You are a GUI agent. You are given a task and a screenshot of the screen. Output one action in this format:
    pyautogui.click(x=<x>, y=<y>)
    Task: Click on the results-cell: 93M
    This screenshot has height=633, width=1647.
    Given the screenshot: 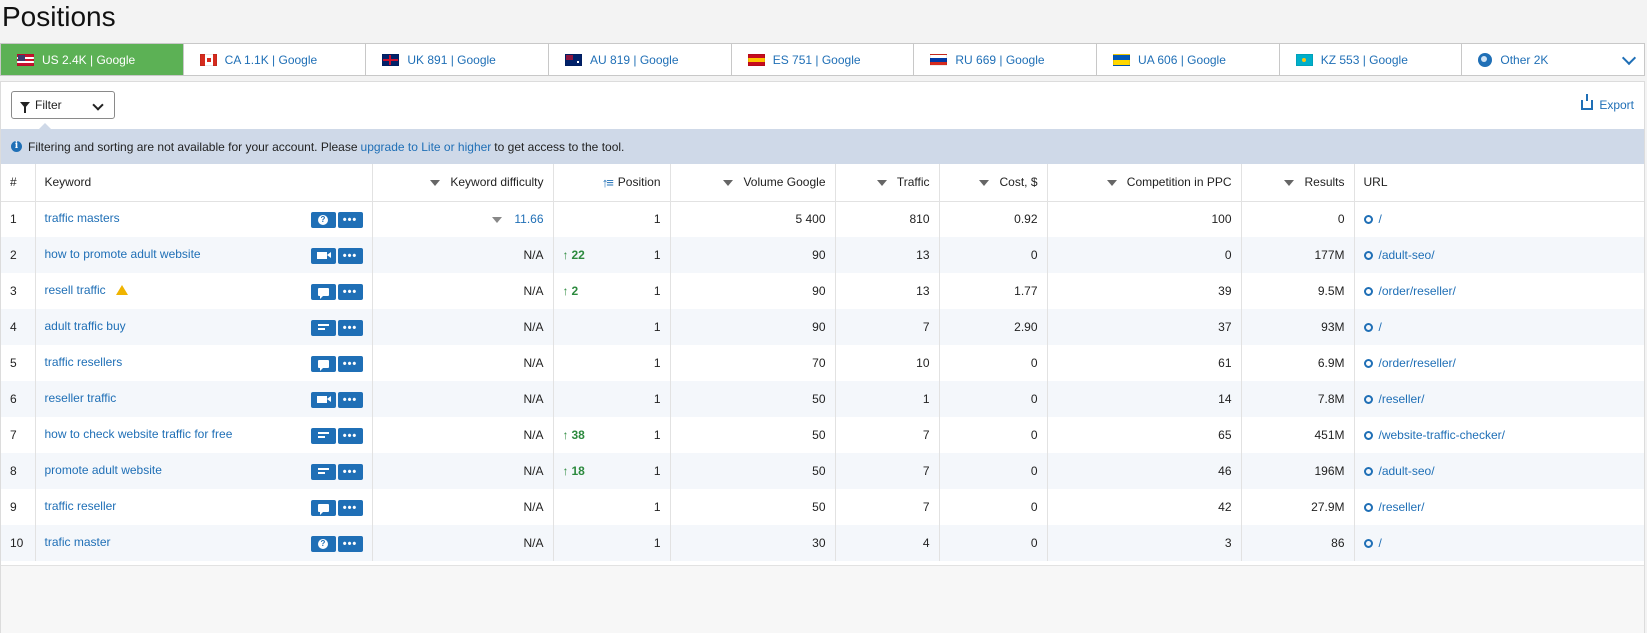 What is the action you would take?
    pyautogui.click(x=1298, y=327)
    